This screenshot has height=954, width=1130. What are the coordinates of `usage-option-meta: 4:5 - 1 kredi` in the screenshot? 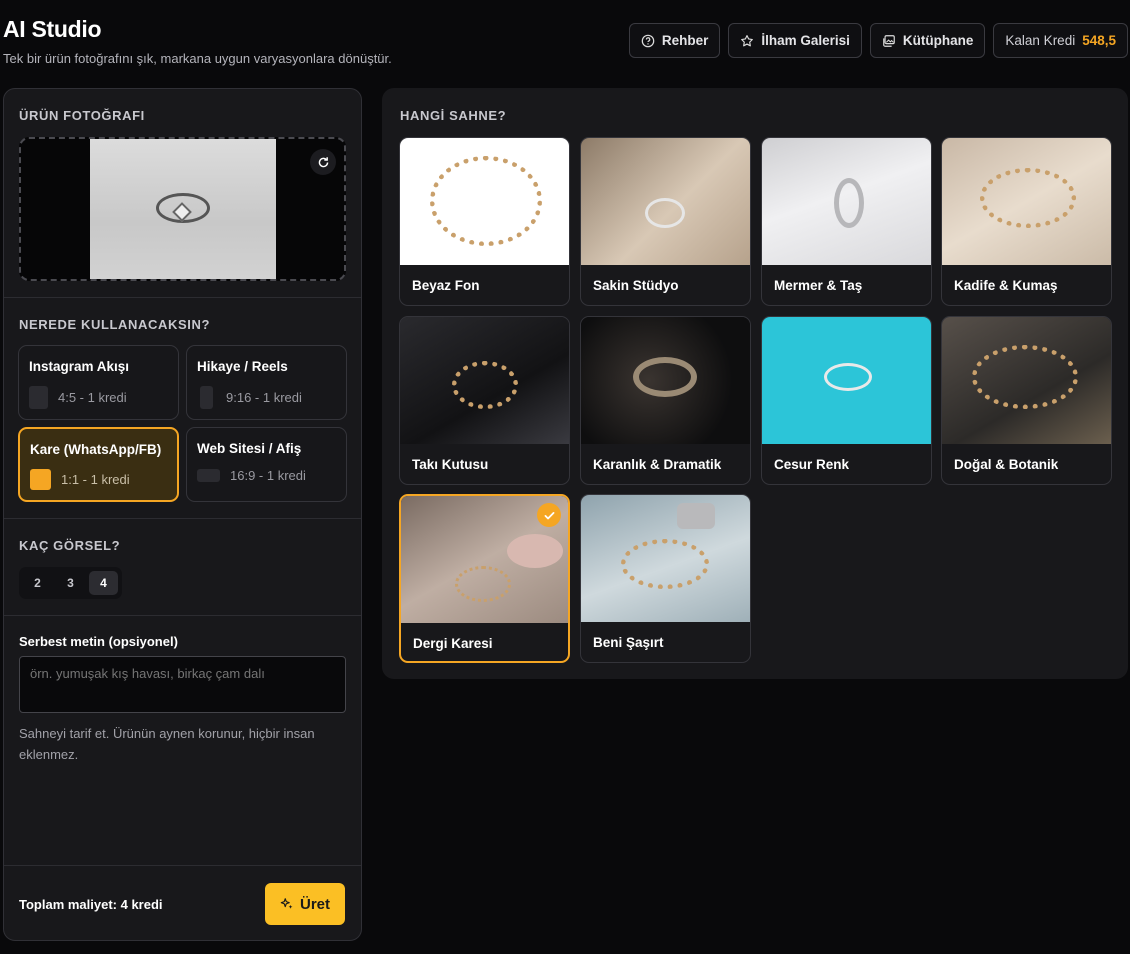 It's located at (92, 397).